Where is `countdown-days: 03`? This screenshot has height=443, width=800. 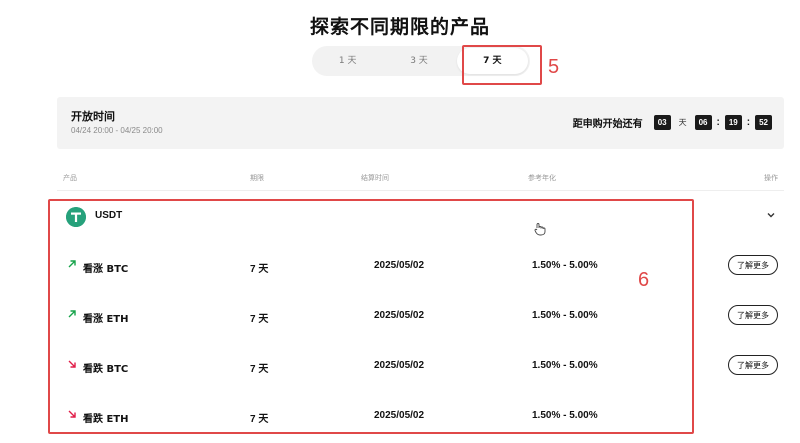
countdown-days: 03 is located at coordinates (662, 122).